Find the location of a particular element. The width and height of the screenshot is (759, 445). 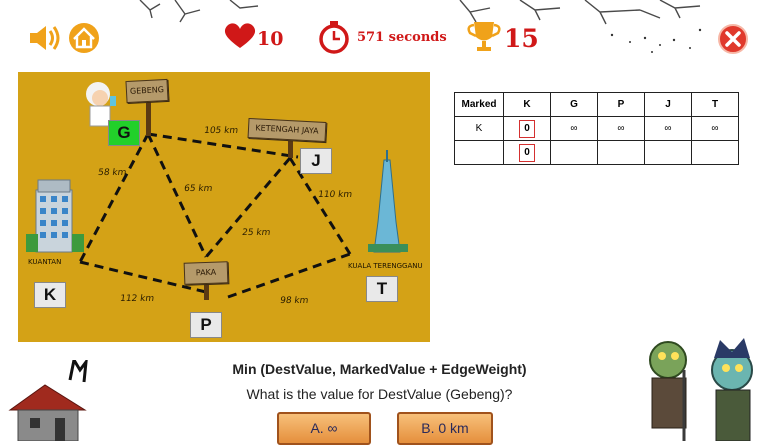

edge-g-p is located at coordinates (177, 195).